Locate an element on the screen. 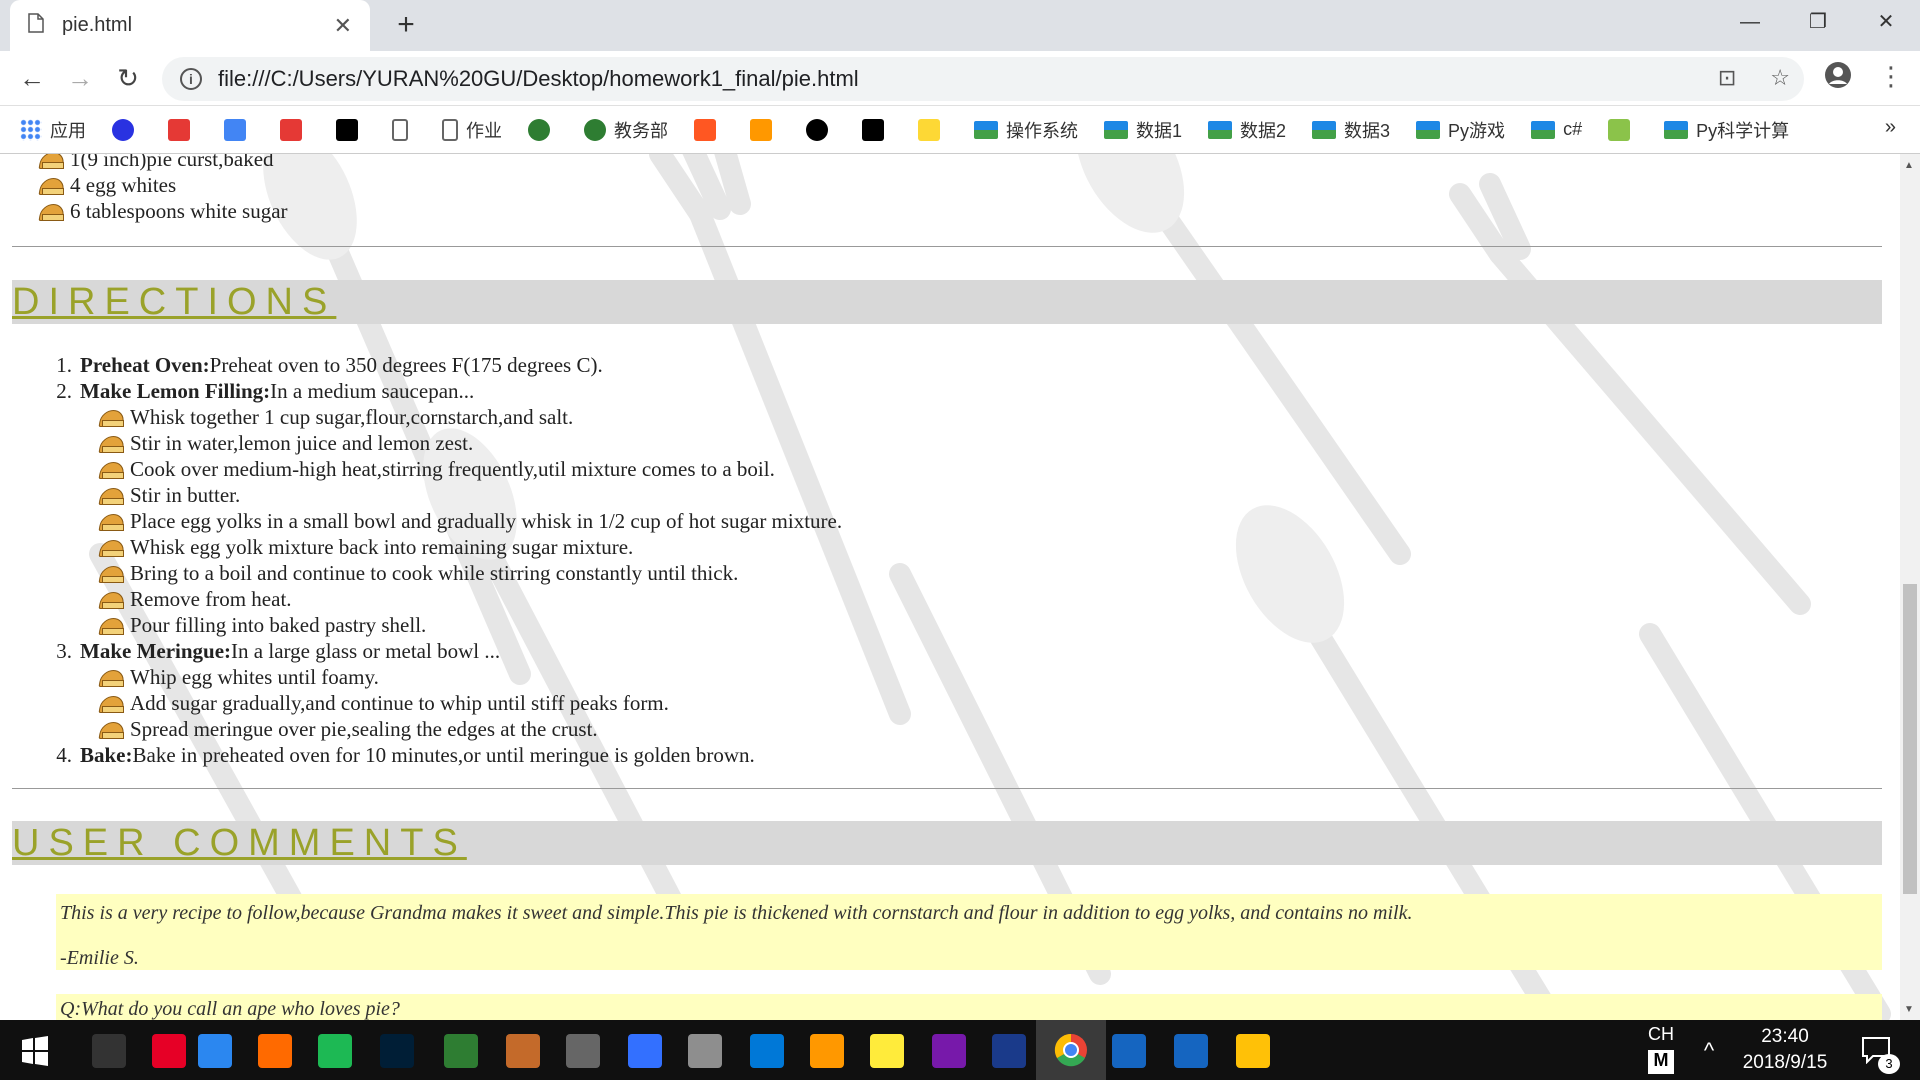 The width and height of the screenshot is (1920, 1085). minimize-button: — is located at coordinates (1750, 22).